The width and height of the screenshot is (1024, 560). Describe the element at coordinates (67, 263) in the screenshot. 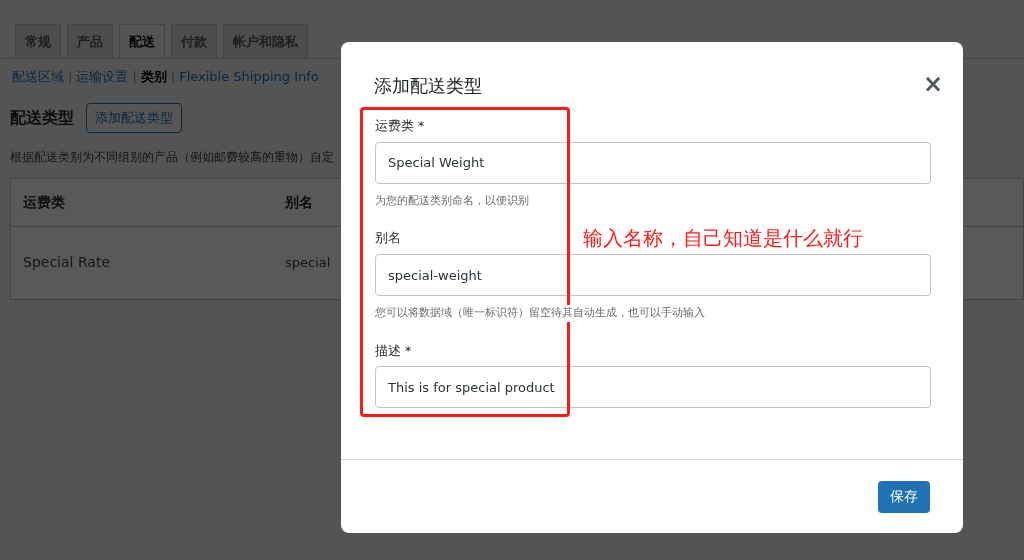

I see `table-cell-text: Special Rate` at that location.